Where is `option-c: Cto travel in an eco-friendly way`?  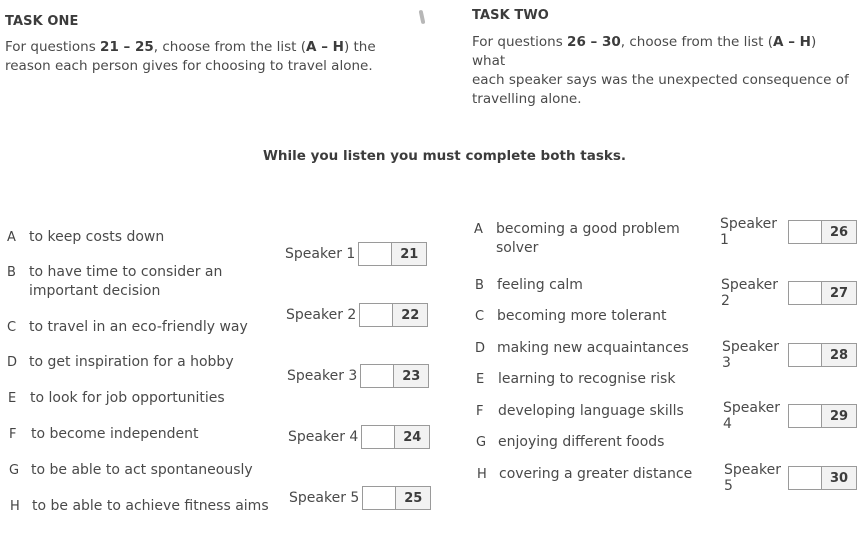
option-c: Cto travel in an eco-friendly way is located at coordinates (127, 327).